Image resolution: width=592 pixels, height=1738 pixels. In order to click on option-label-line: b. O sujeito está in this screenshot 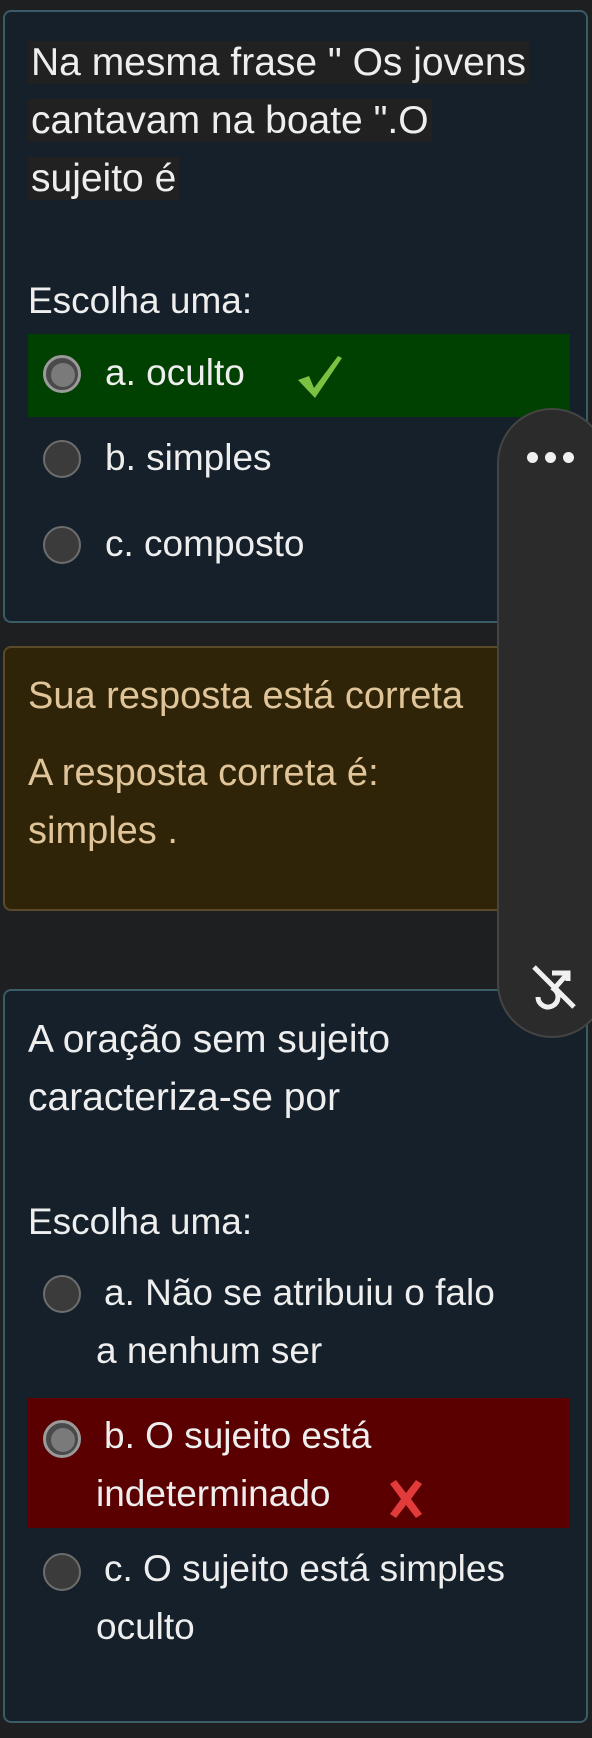, I will do `click(238, 1435)`.